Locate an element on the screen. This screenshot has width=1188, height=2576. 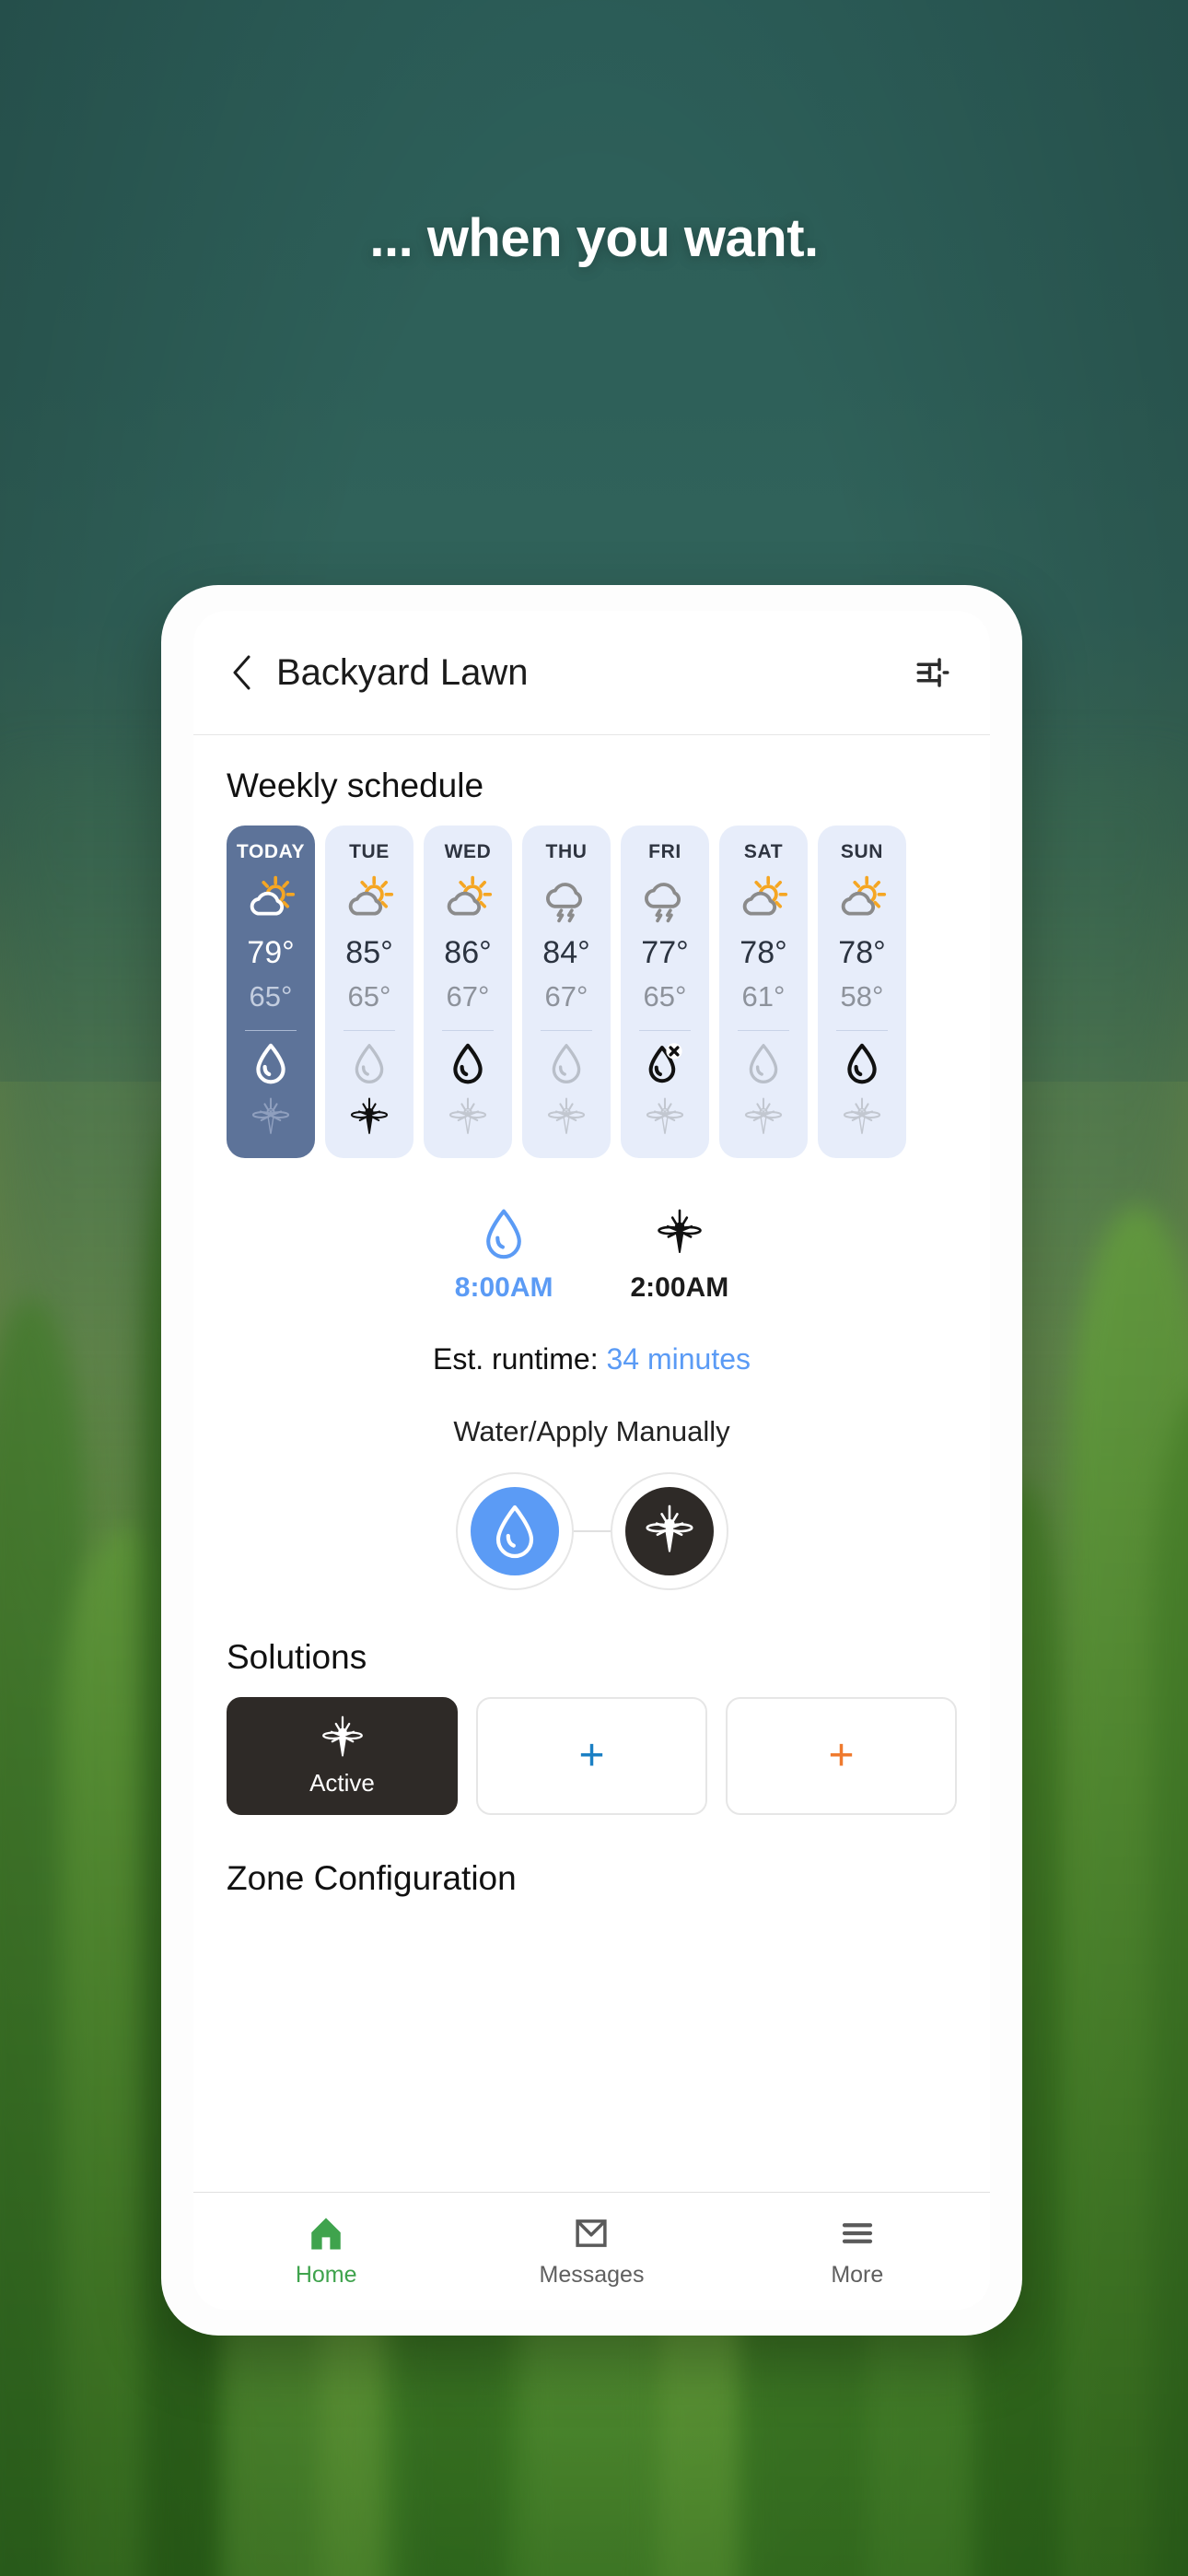
hamburger-icon is located at coordinates (857, 2233).